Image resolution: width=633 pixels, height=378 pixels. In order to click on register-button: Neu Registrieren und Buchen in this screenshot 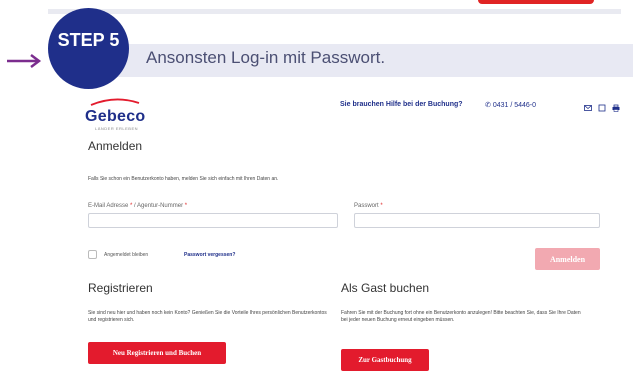, I will do `click(157, 353)`.